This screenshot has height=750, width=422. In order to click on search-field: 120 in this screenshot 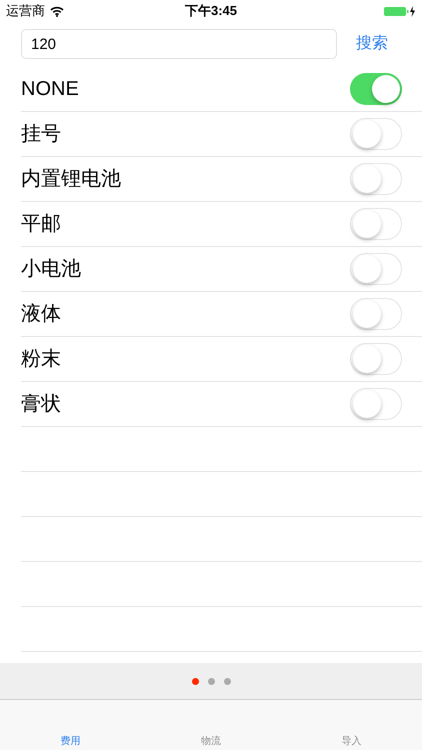, I will do `click(179, 44)`.